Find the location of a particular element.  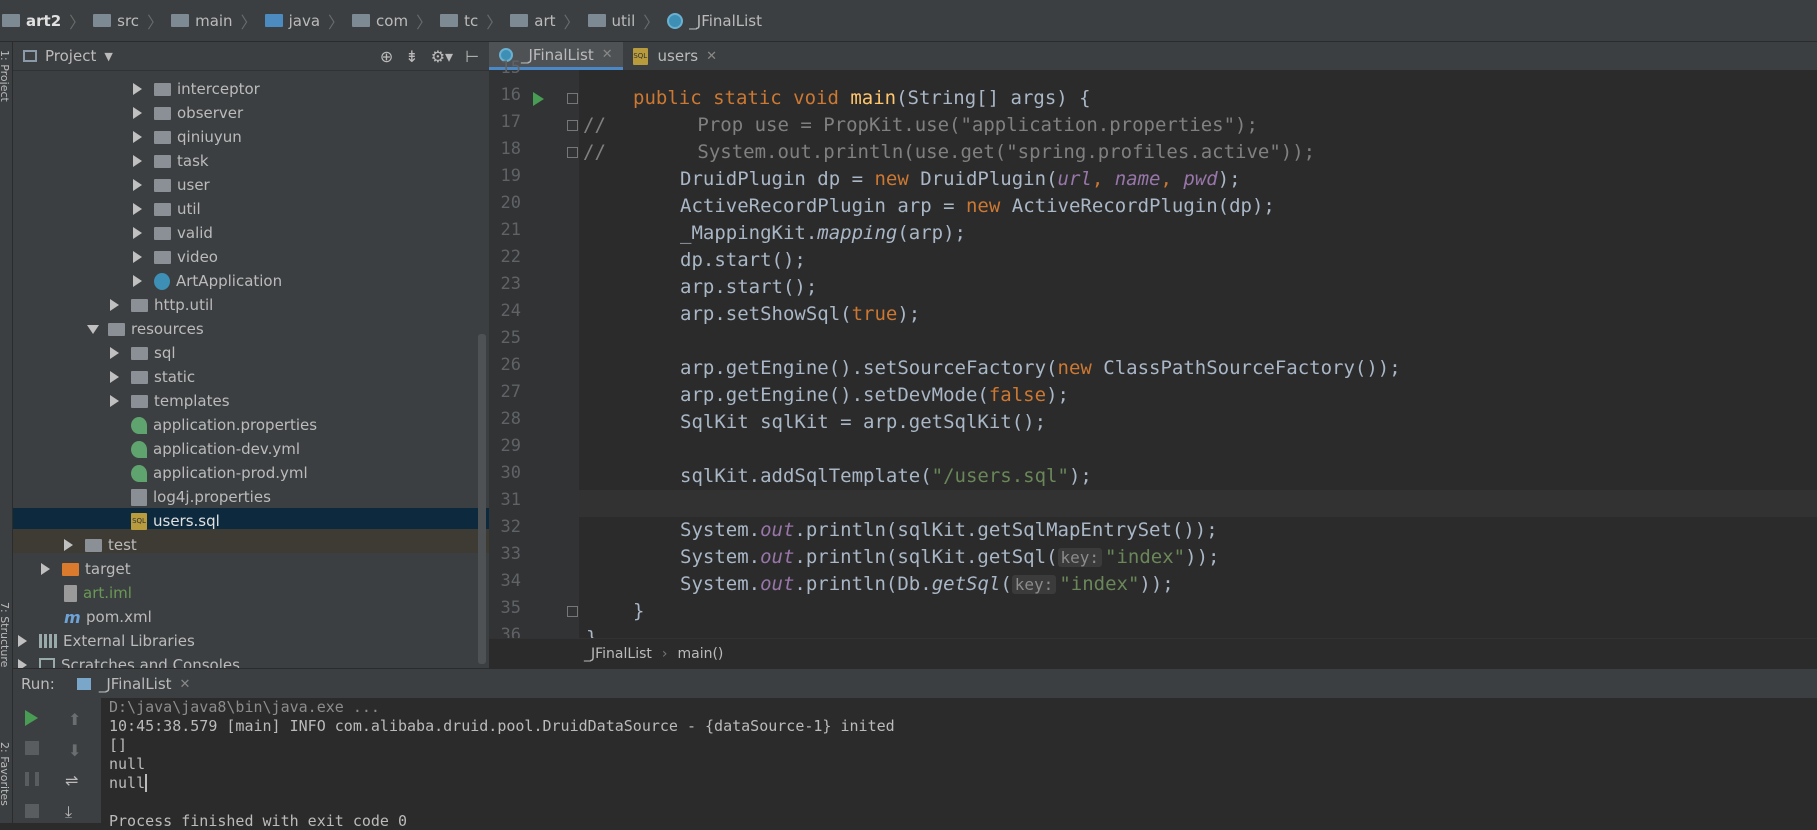

project-tool-tab: 1: Project is located at coordinates (5, 76).